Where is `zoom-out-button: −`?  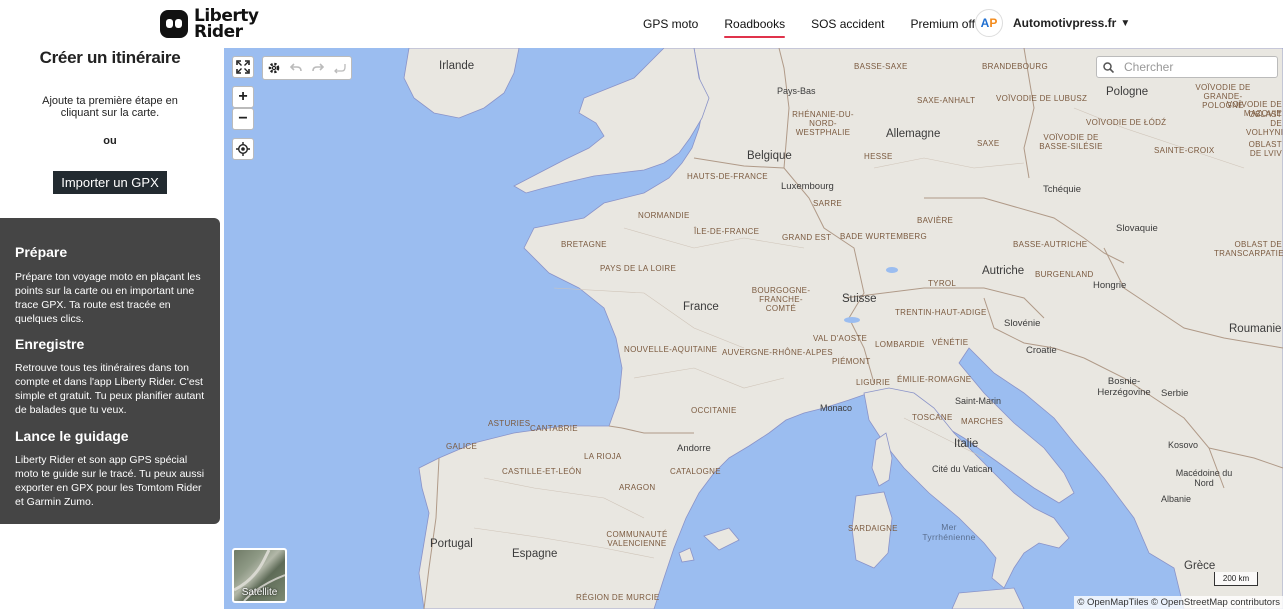
zoom-out-button: − is located at coordinates (243, 119).